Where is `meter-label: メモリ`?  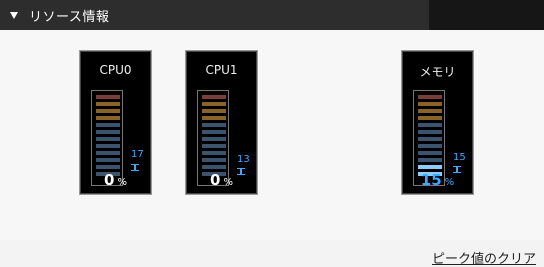 meter-label: メモリ is located at coordinates (437, 72).